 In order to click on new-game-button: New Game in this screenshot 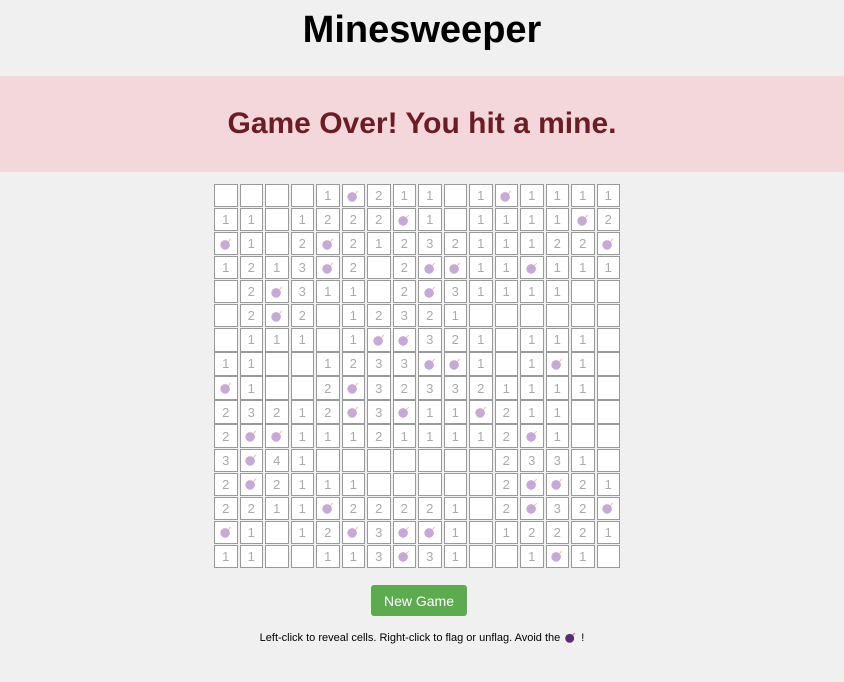, I will do `click(419, 600)`.